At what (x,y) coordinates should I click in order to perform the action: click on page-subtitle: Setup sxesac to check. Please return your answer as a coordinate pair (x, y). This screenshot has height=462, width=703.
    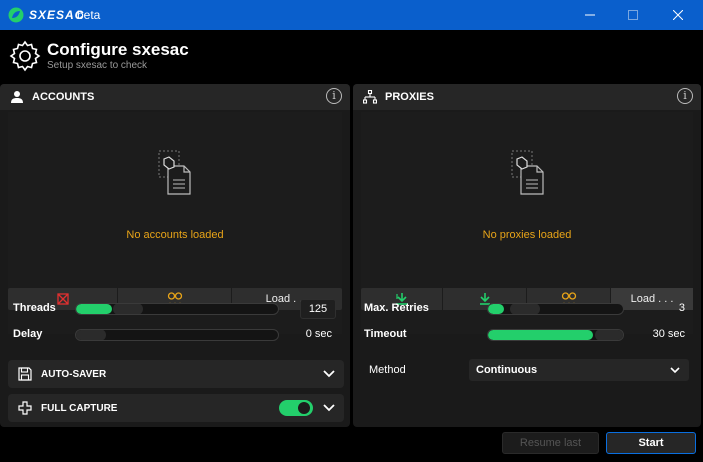
    Looking at the image, I should click on (97, 65).